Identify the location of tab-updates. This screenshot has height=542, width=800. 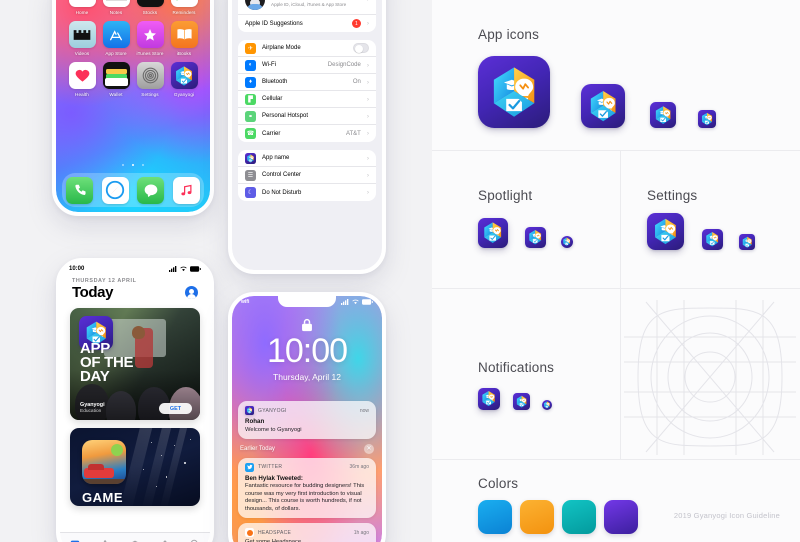
(165, 540).